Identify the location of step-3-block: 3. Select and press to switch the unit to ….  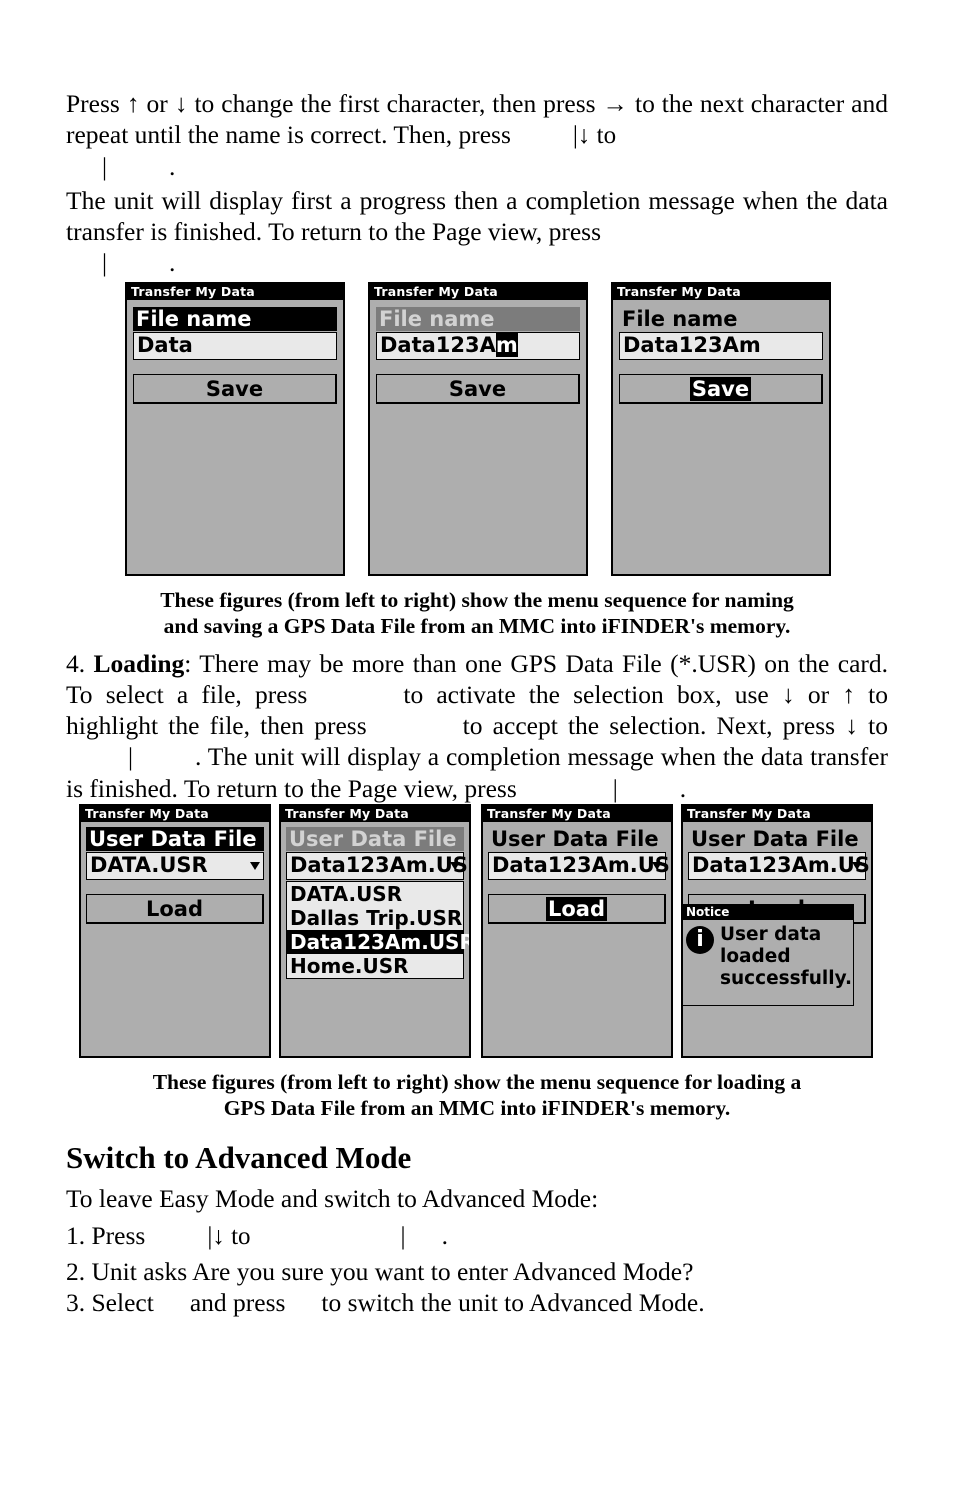
(477, 1302).